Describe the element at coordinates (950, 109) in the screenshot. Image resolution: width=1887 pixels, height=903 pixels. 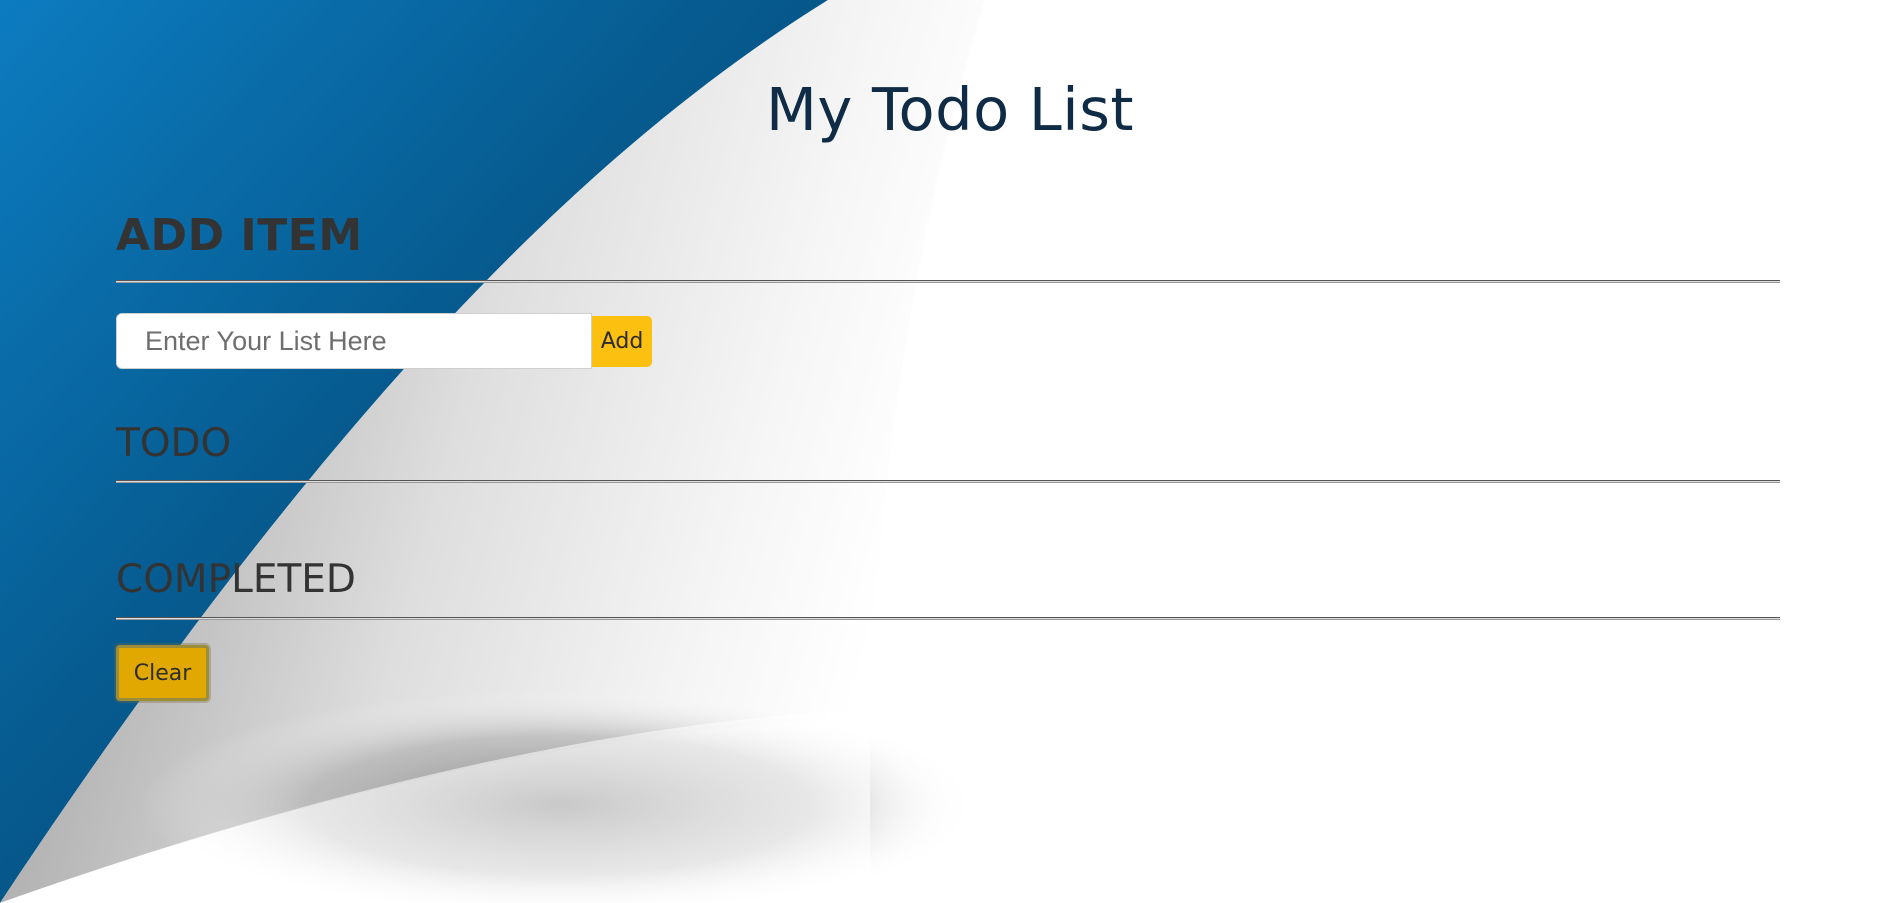
I see `page-title: My Todo List` at that location.